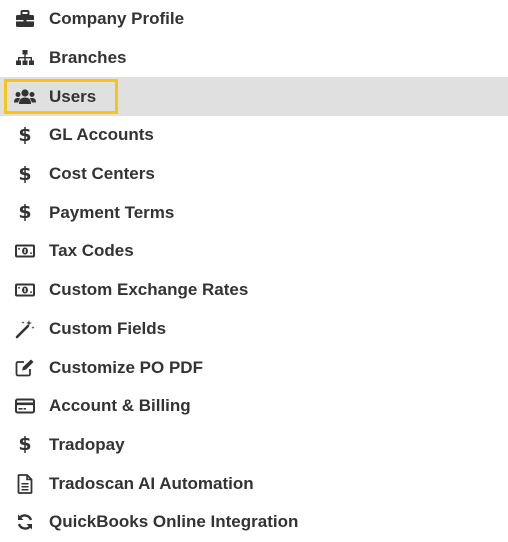 The width and height of the screenshot is (508, 542). I want to click on menu-item-label: QuickBooks Online Integration, so click(174, 522).